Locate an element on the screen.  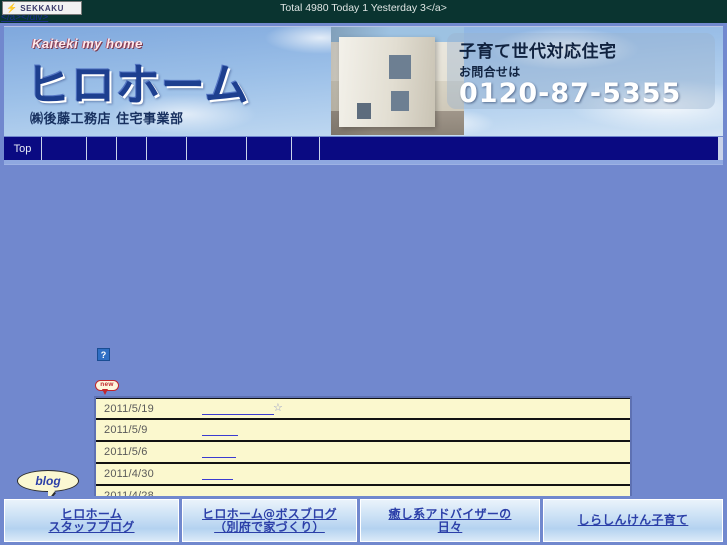
blog-button-4: しらしんけん子育て is located at coordinates (633, 520).